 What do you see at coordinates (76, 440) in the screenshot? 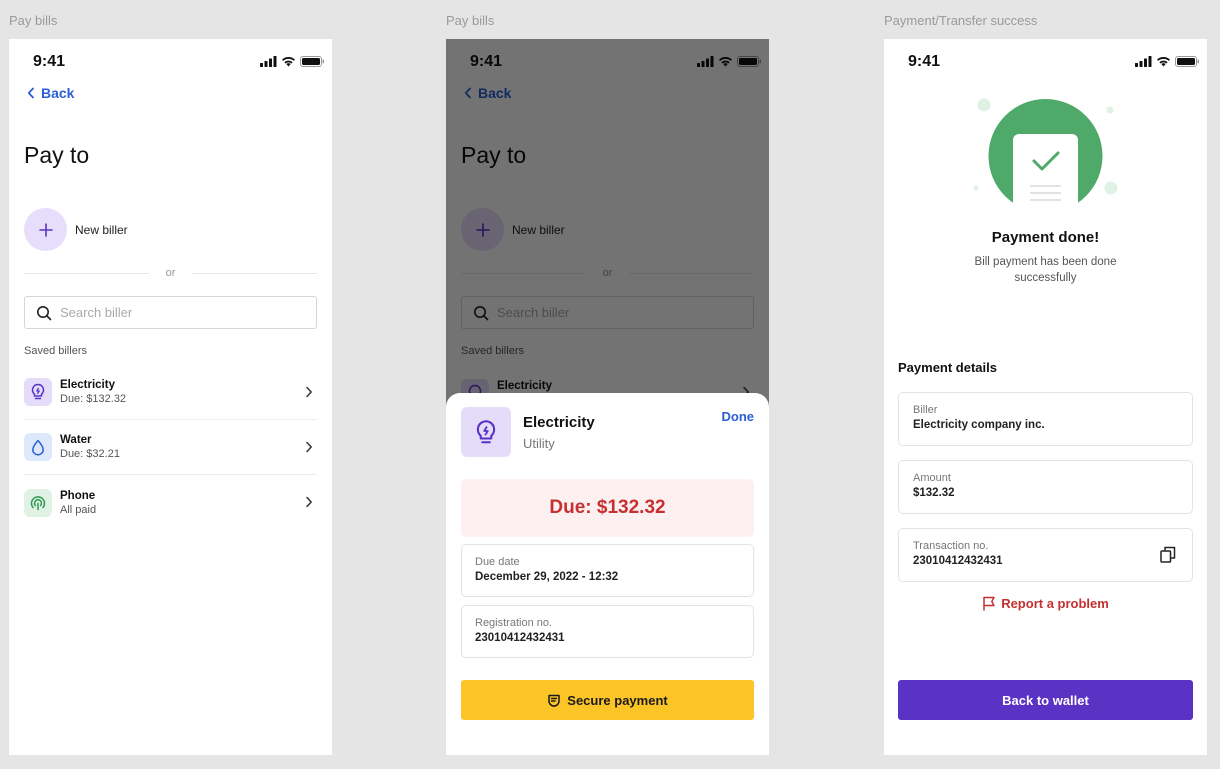
I see `biller-name: Water` at bounding box center [76, 440].